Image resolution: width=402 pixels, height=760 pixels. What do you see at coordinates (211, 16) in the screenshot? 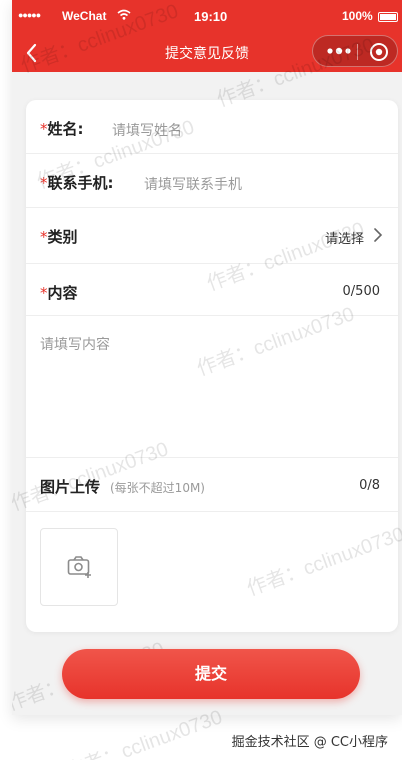
I see `status-time: 19:10` at bounding box center [211, 16].